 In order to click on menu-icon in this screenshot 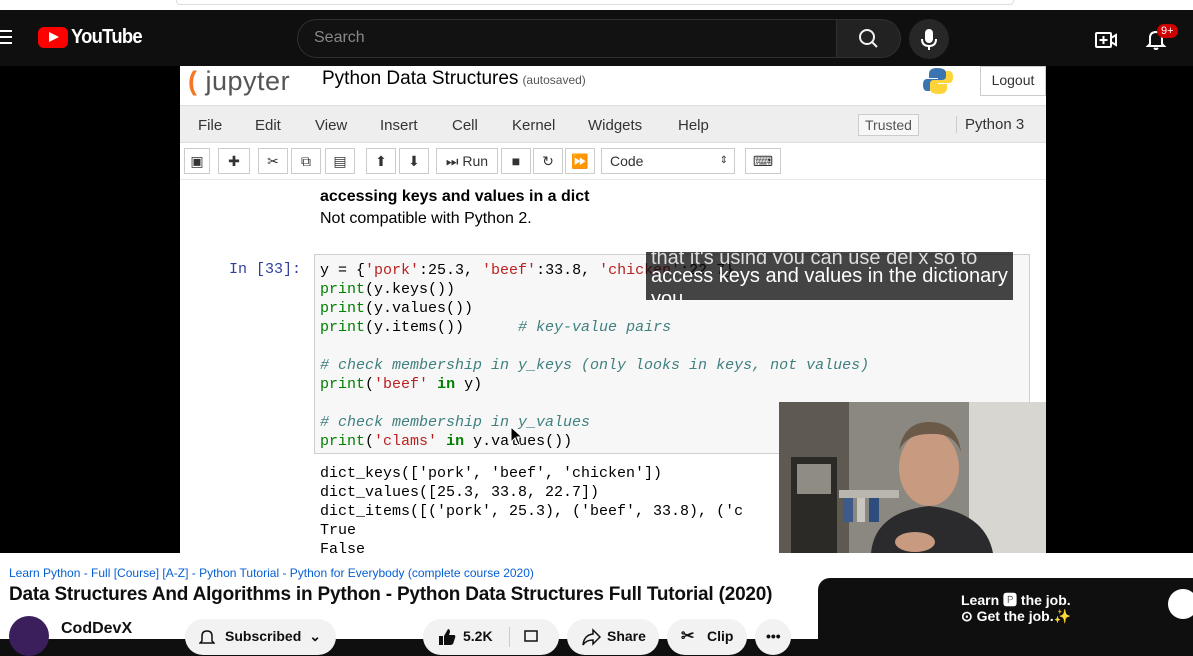, I will do `click(6, 37)`.